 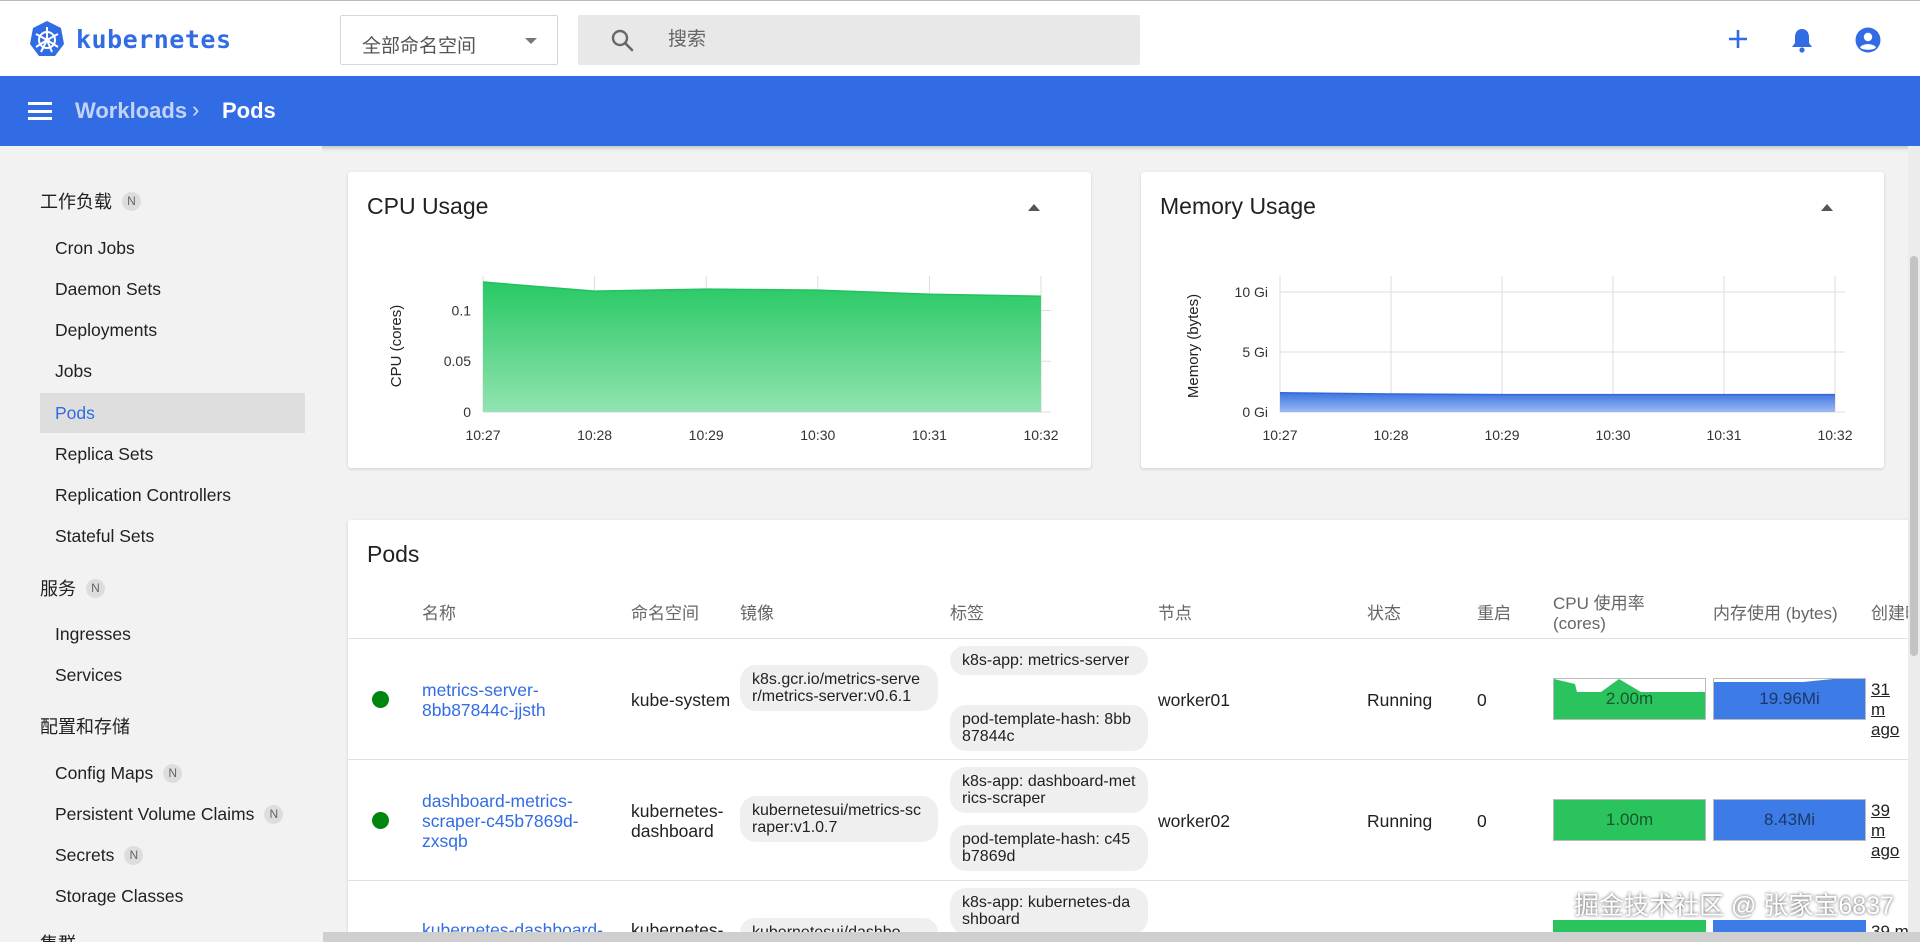 What do you see at coordinates (888, 40) in the screenshot?
I see `search-input` at bounding box center [888, 40].